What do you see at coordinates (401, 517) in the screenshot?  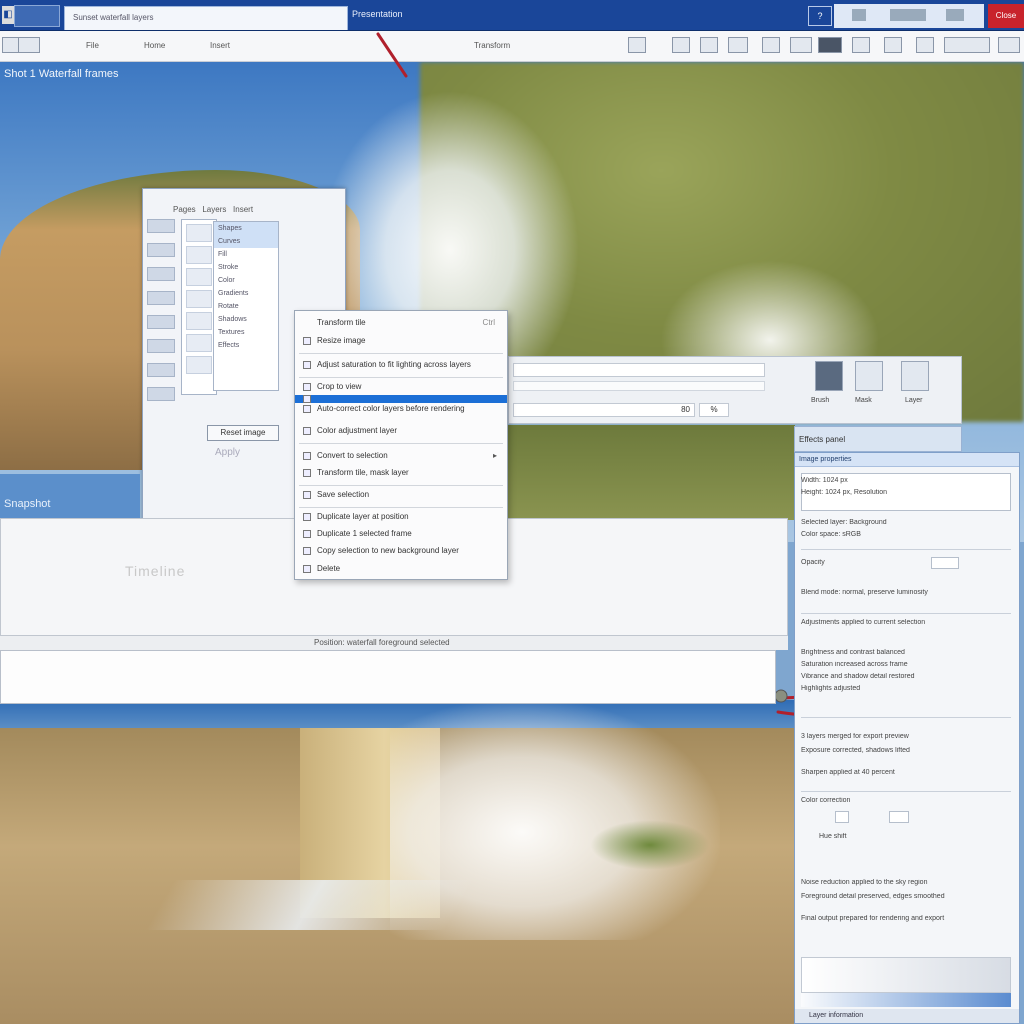 I see `menu-item: Duplicate layer at position` at bounding box center [401, 517].